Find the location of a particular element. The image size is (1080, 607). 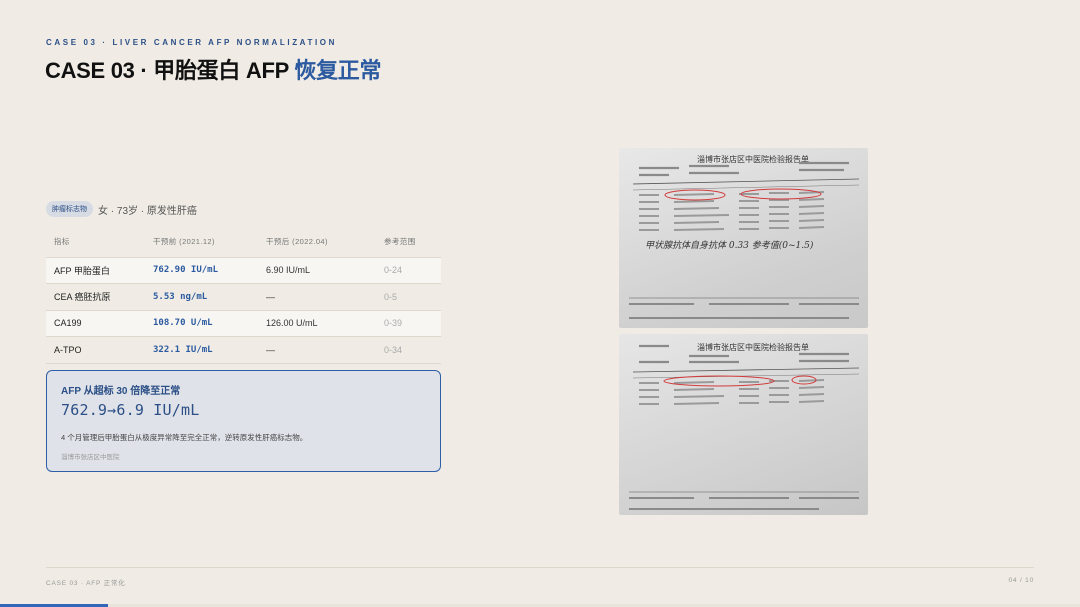

table-header-row: 指标 干预前 (2021.12) 干预后 (2022.04) 参考范围 is located at coordinates (243, 244).